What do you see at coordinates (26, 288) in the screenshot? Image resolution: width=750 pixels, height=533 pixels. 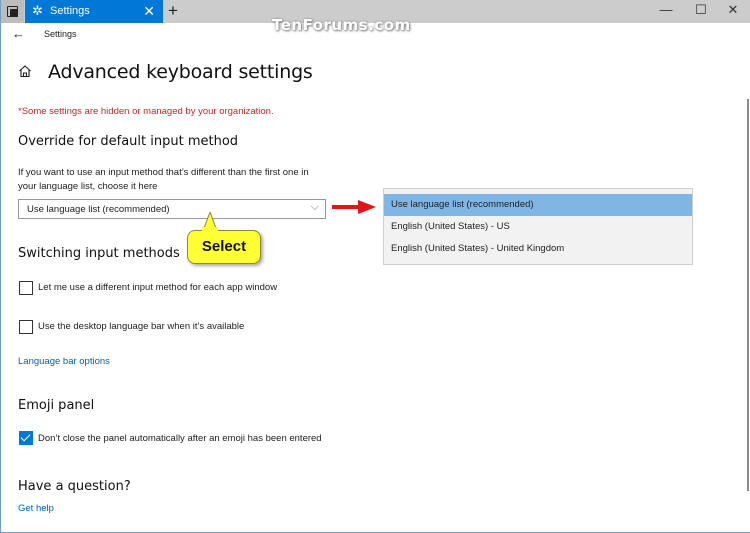 I see `per-app-input-checkbox` at bounding box center [26, 288].